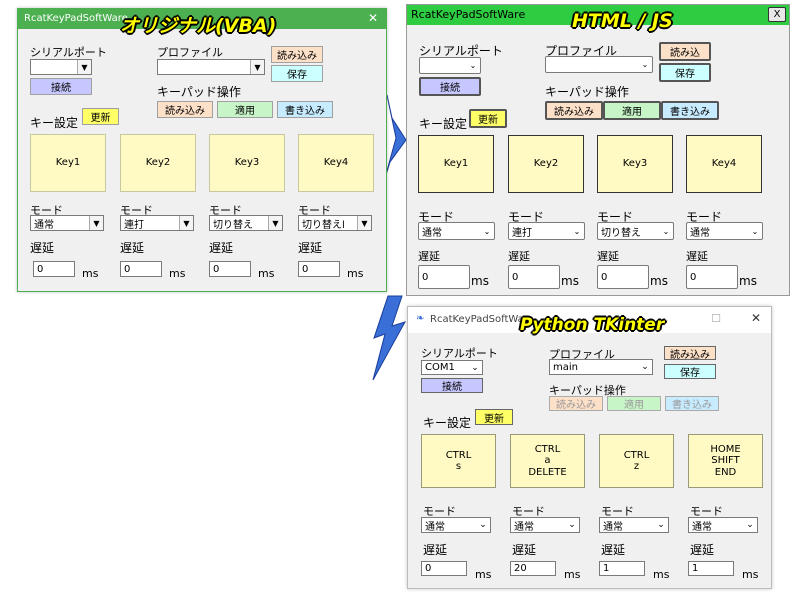 The width and height of the screenshot is (800, 596). I want to click on delay-label-4: 遅延, so click(310, 248).